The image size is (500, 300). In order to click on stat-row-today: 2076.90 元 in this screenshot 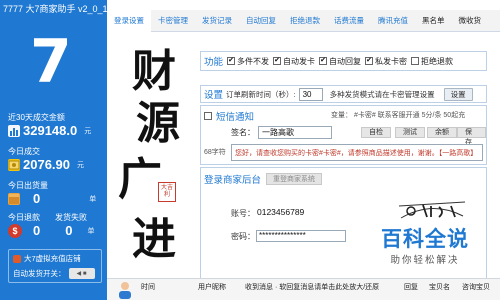, I will do `click(46, 164)`.